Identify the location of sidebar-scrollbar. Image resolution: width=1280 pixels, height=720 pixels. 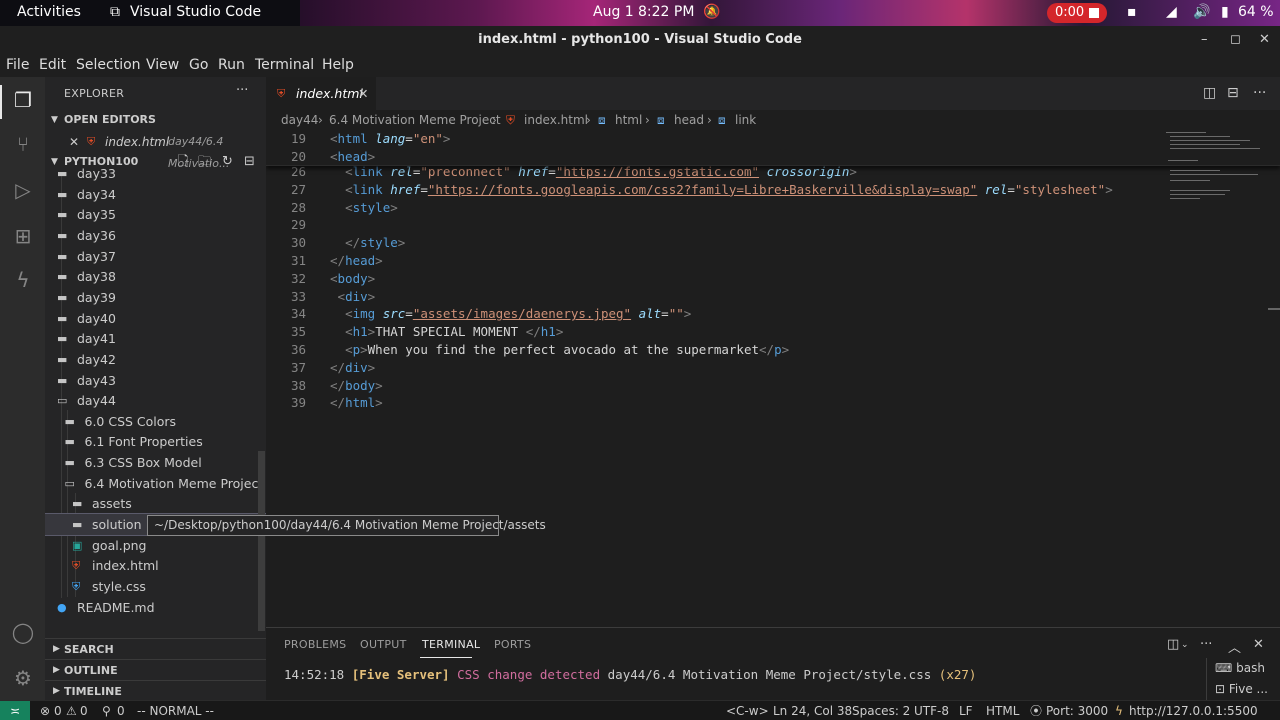
(261, 541).